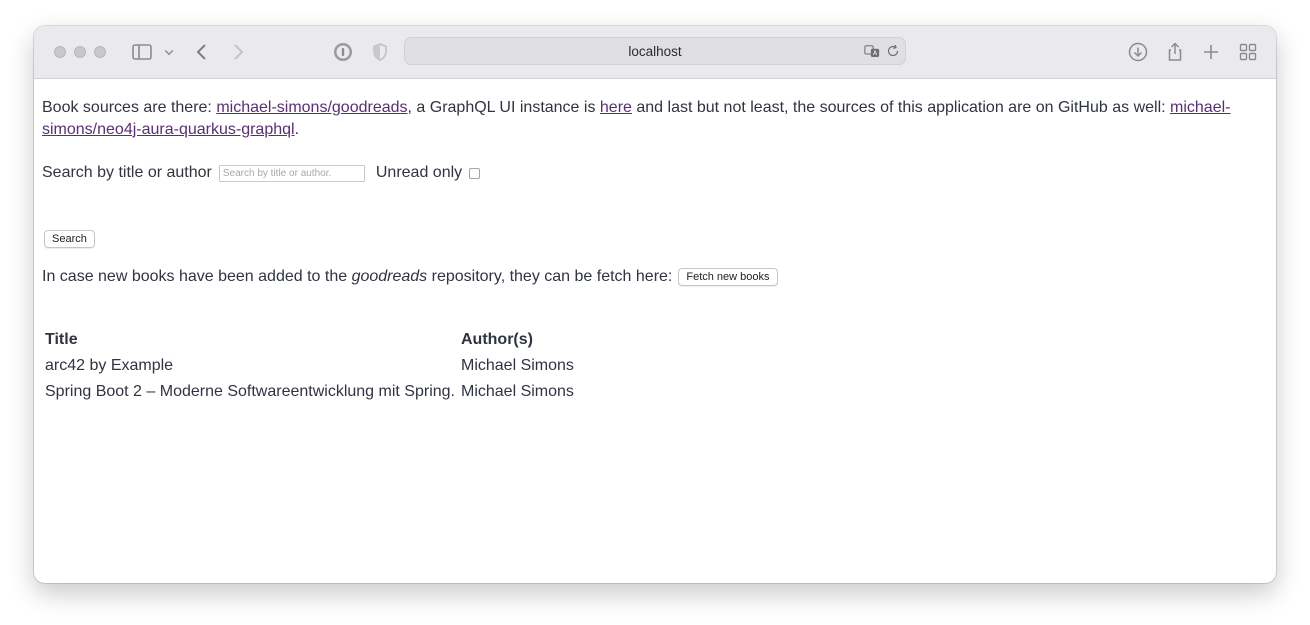  I want to click on fetch-emphasis: goodreads, so click(389, 276).